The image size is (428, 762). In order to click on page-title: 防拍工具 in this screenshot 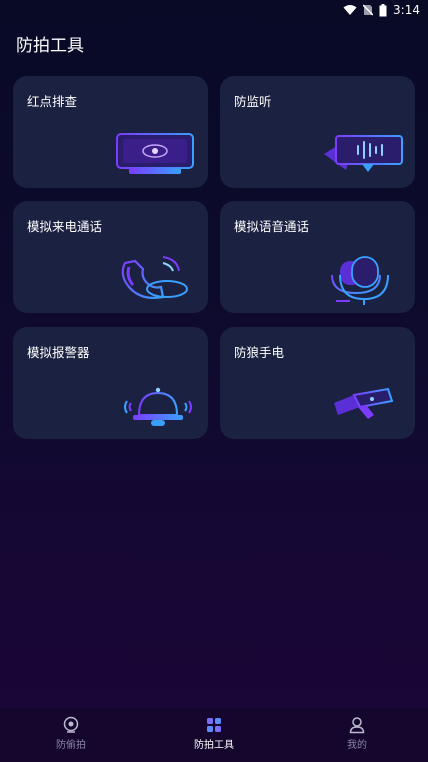, I will do `click(50, 46)`.